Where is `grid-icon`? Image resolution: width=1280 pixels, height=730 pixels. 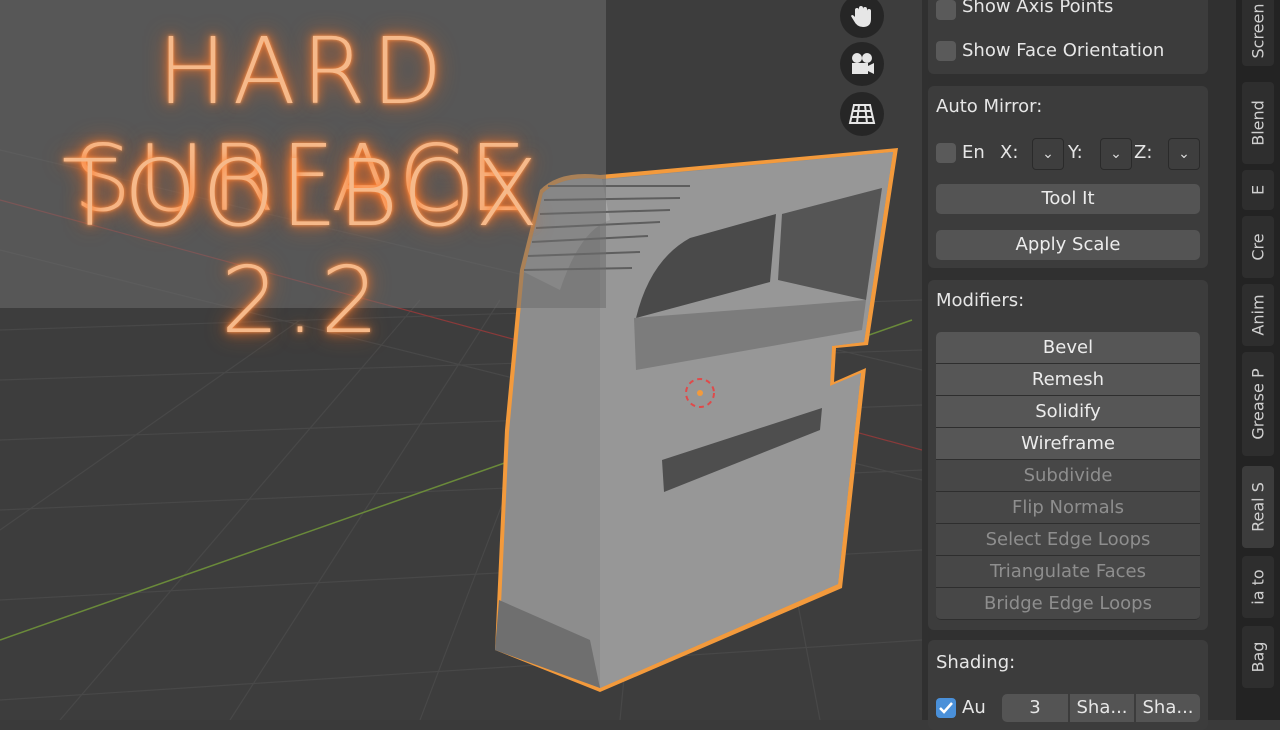 grid-icon is located at coordinates (862, 114).